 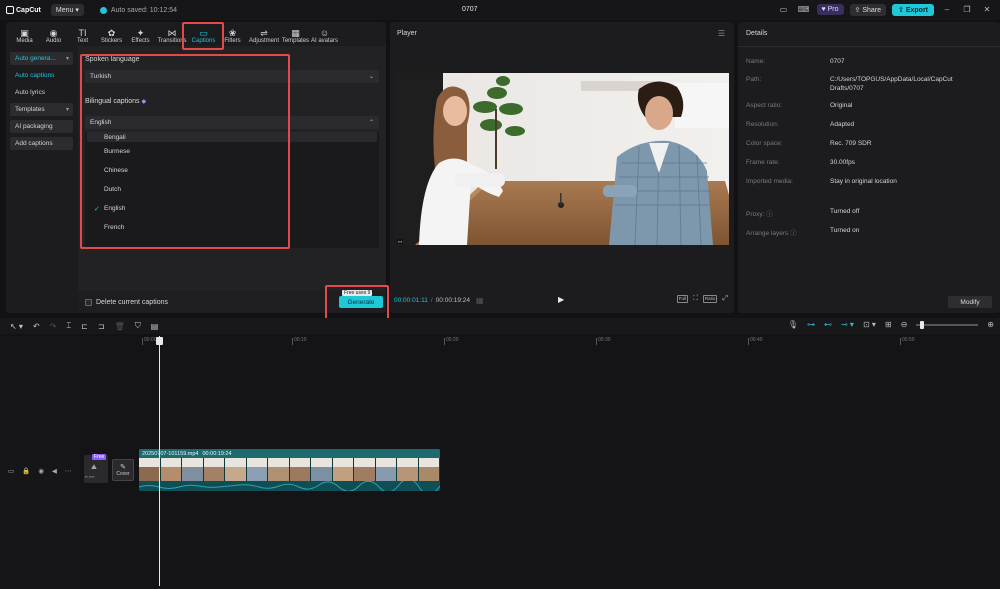 I want to click on detail-row-resolution: Resolution:Adapted, so click(x=871, y=125).